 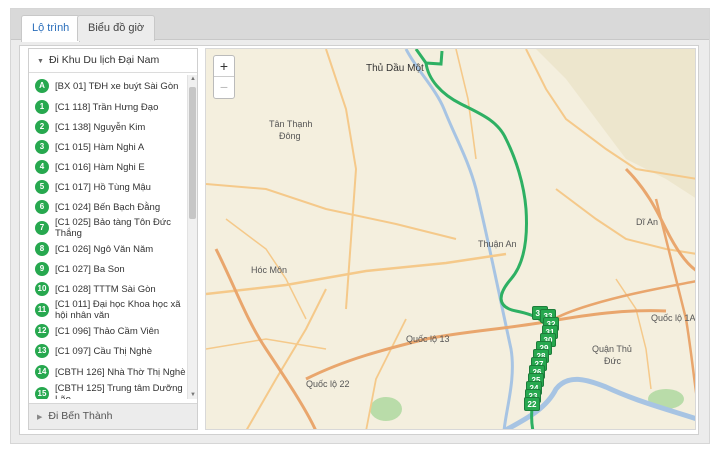 What do you see at coordinates (290, 136) in the screenshot?
I see `map-label-dong: Đông` at bounding box center [290, 136].